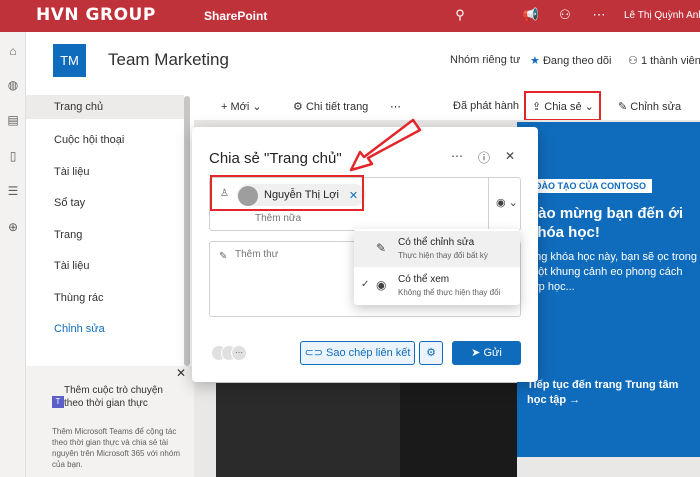  What do you see at coordinates (58, 402) in the screenshot?
I see `teams-icon: T` at bounding box center [58, 402].